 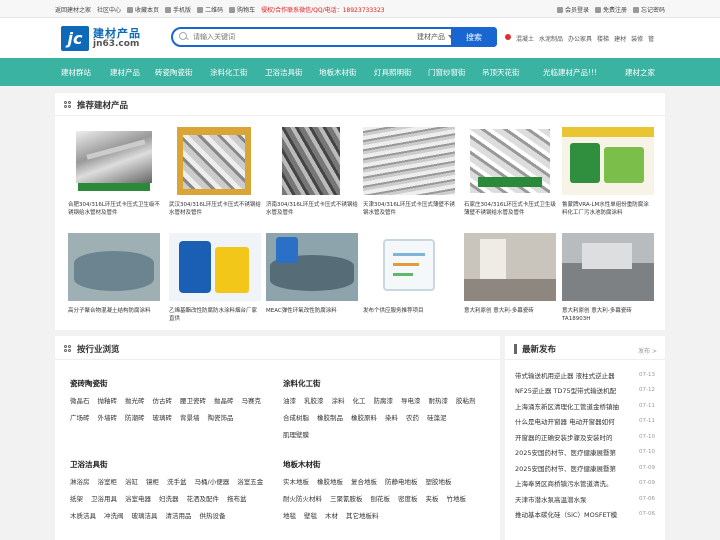 I want to click on topbar-link-bookmark: 收藏本页, so click(x=143, y=9).